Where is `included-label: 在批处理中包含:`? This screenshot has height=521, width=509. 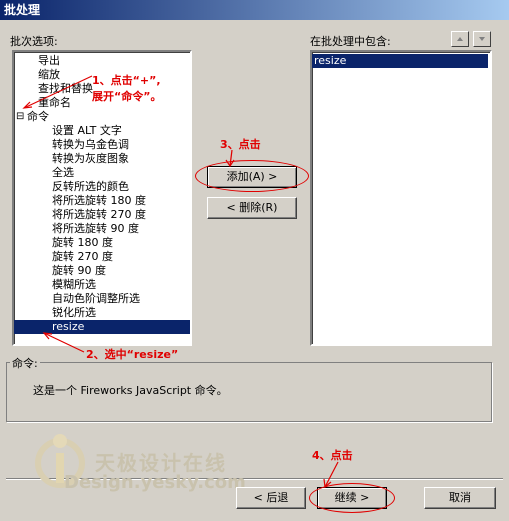
included-label: 在批处理中包含: is located at coordinates (350, 41).